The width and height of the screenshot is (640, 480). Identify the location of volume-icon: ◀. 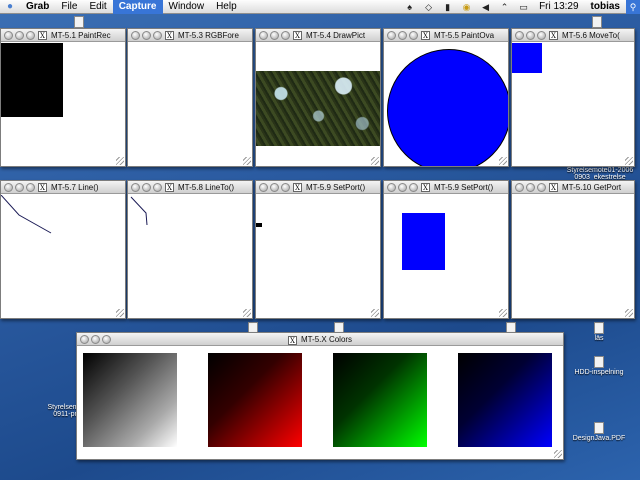
(485, 7).